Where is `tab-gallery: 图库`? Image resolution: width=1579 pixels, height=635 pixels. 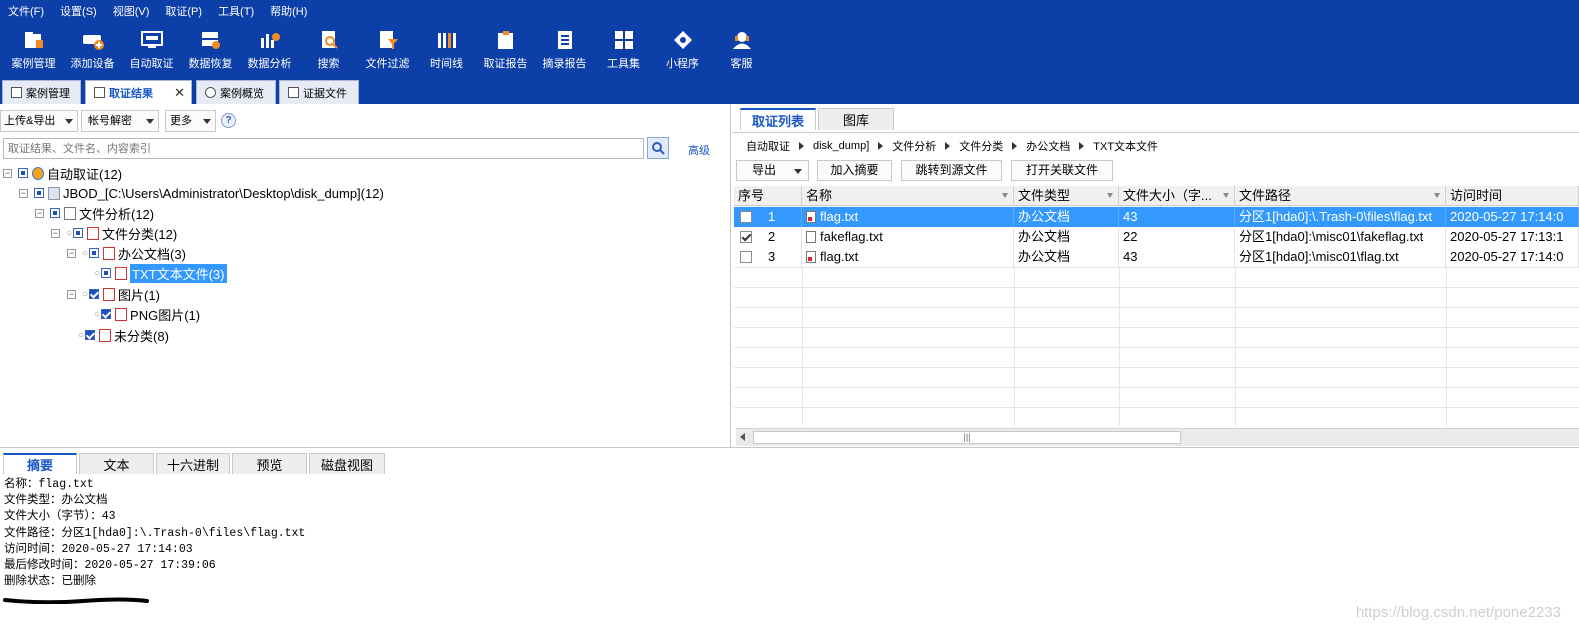 tab-gallery: 图库 is located at coordinates (856, 119).